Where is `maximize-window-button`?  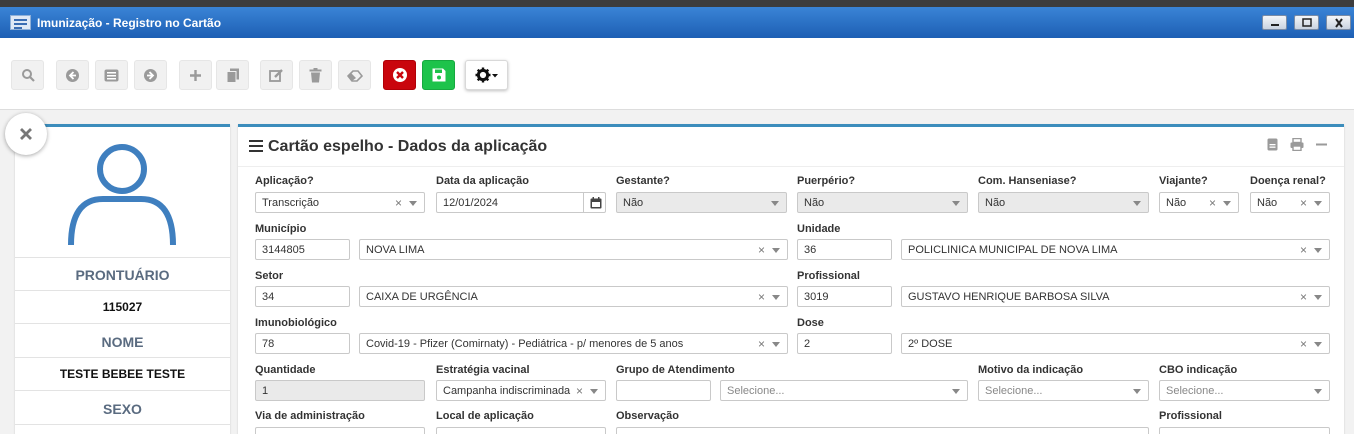 maximize-window-button is located at coordinates (1306, 22).